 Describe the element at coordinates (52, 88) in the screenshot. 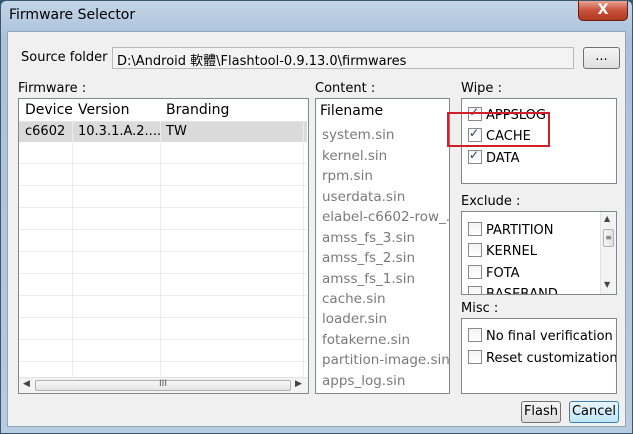

I see `firmware-section-label: Firmware :` at that location.